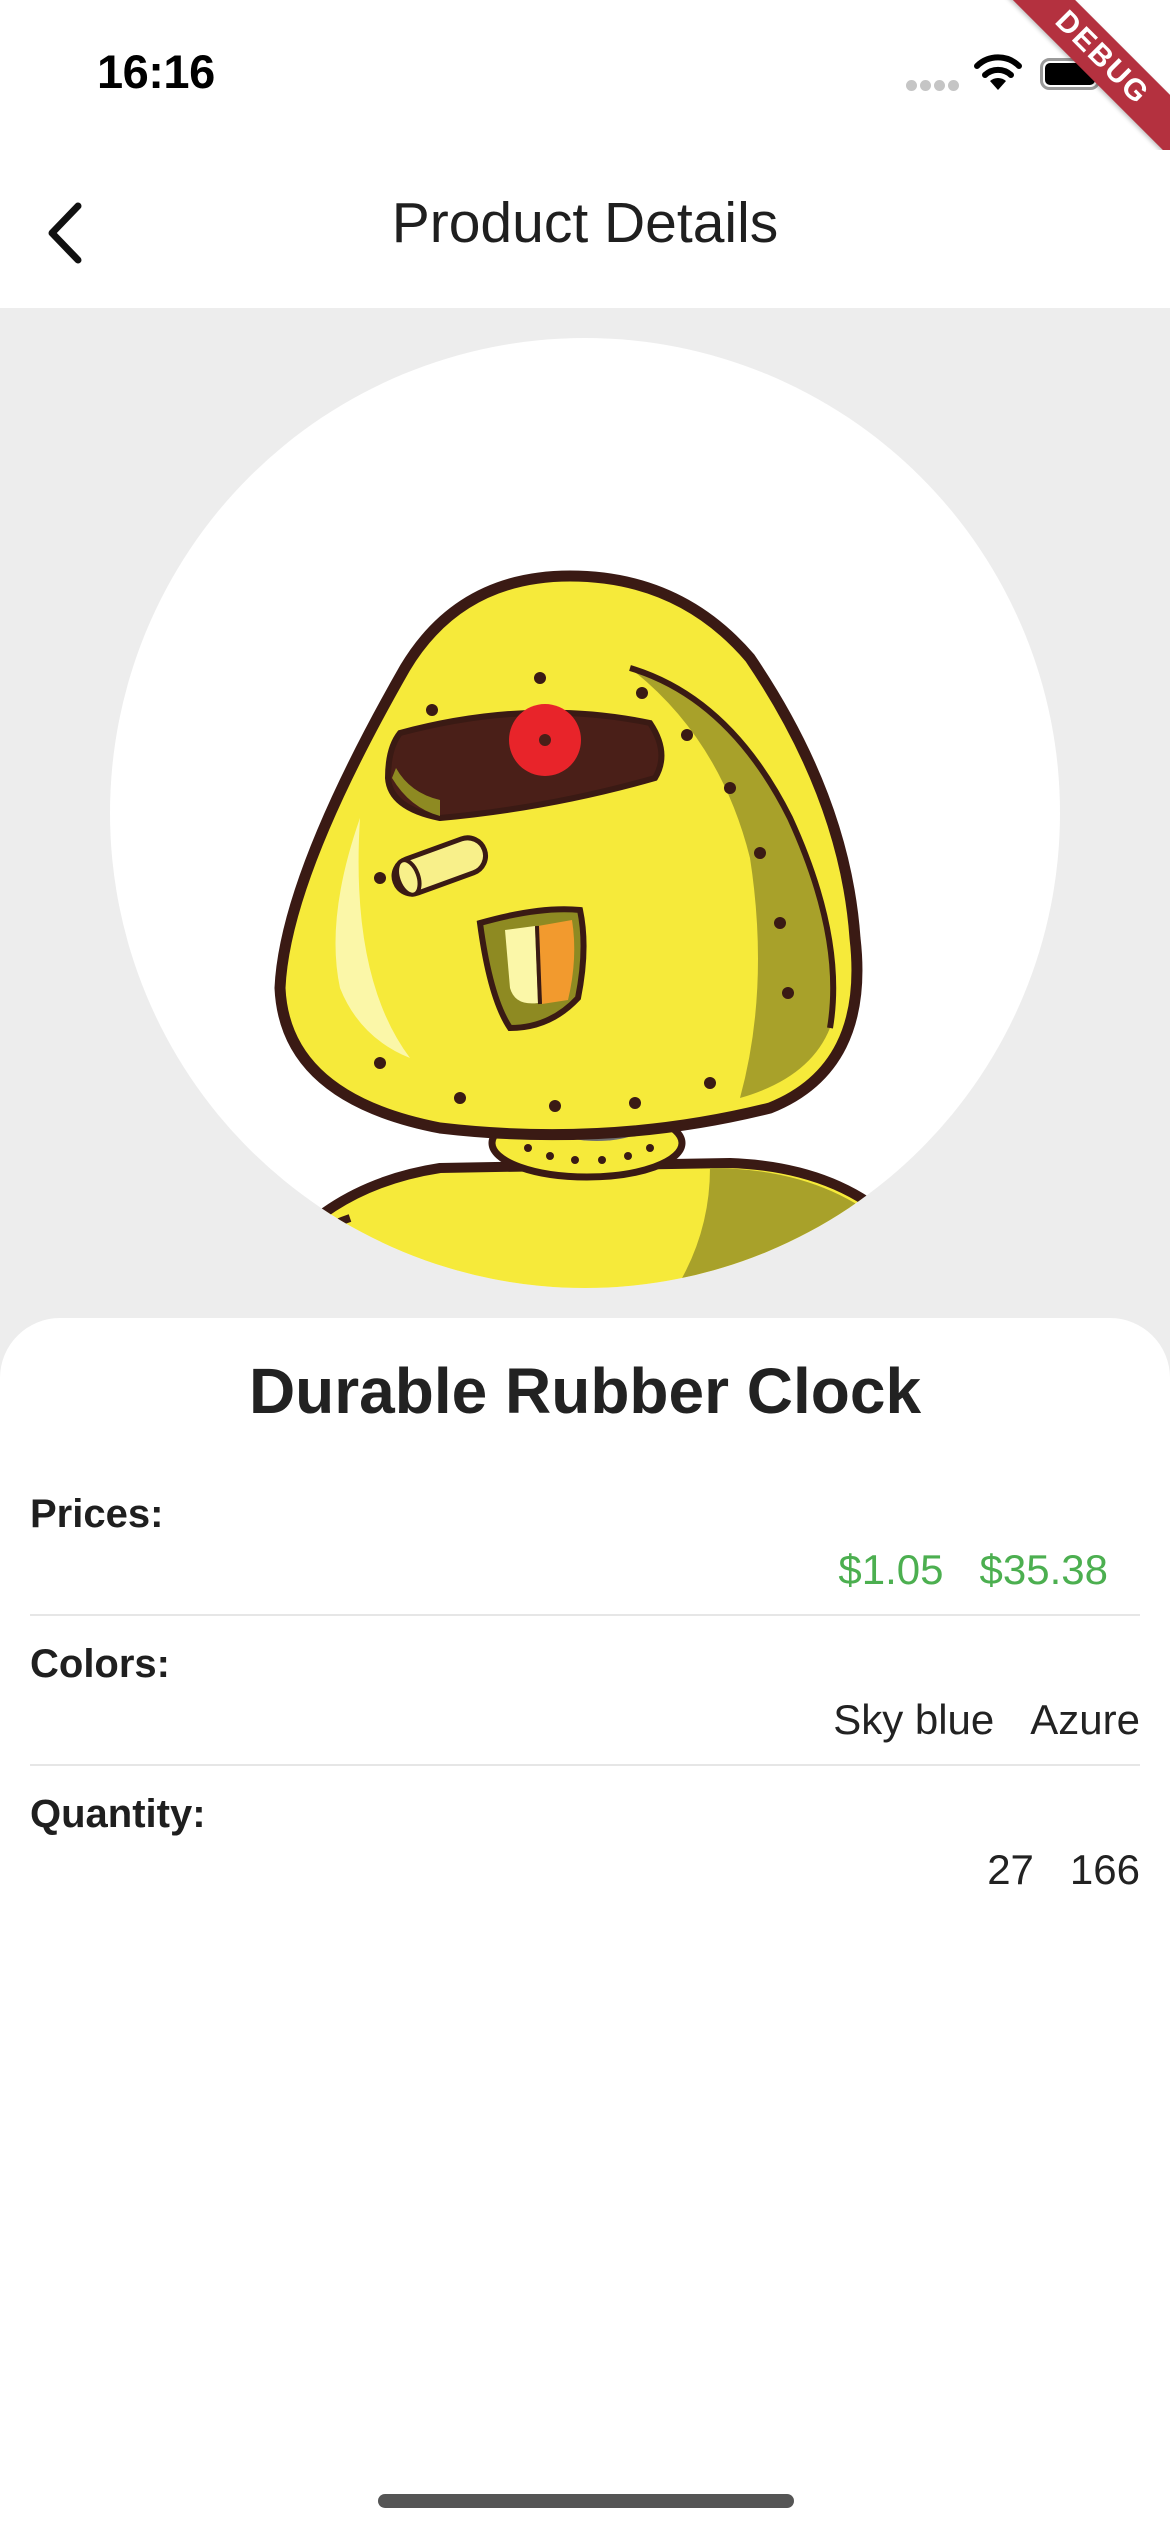  What do you see at coordinates (1104, 1869) in the screenshot?
I see `quantity-value: 166` at bounding box center [1104, 1869].